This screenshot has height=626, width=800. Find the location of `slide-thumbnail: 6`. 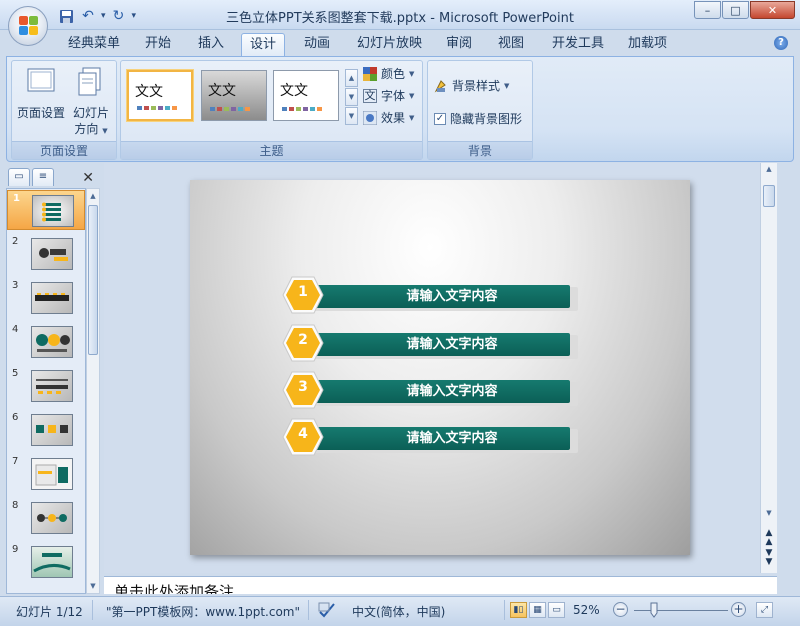

slide-thumbnail: 6 is located at coordinates (46, 430).